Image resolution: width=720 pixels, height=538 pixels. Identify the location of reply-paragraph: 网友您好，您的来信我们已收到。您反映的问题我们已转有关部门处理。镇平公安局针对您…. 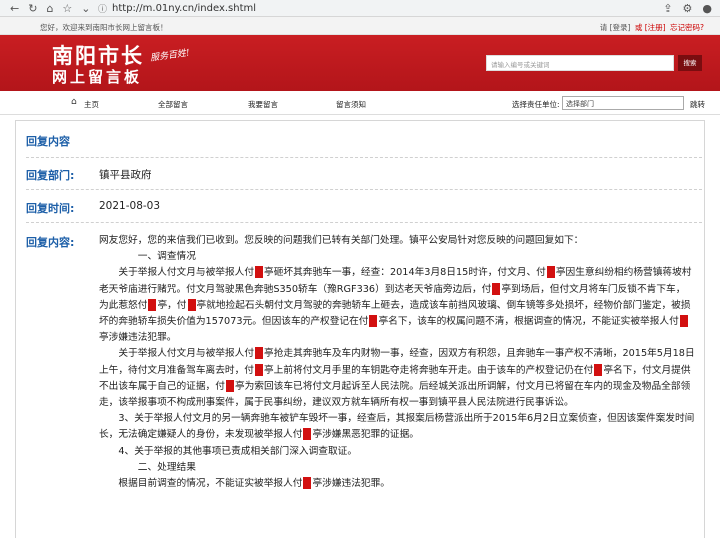
(341, 240).